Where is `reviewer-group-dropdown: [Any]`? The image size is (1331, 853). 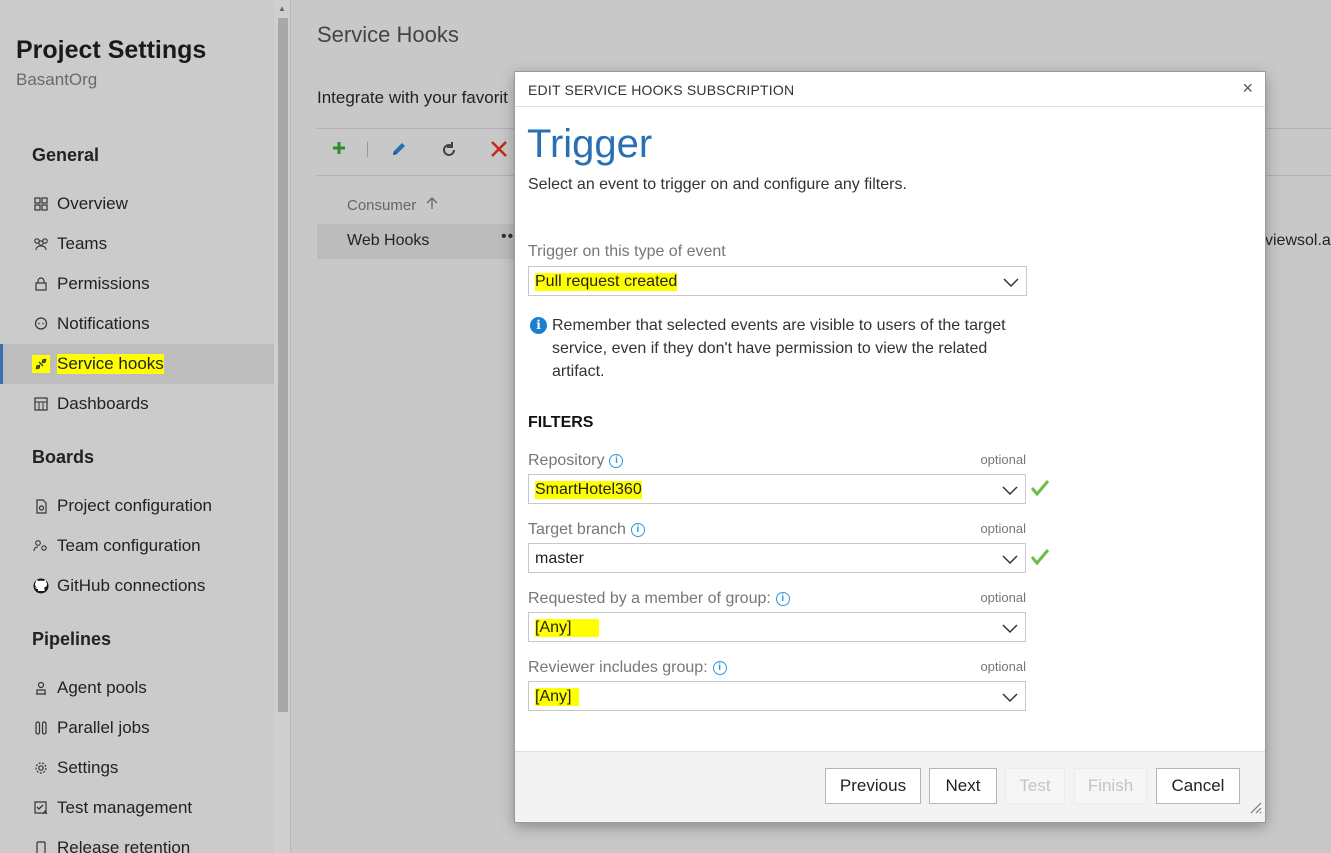
reviewer-group-dropdown: [Any] is located at coordinates (777, 696).